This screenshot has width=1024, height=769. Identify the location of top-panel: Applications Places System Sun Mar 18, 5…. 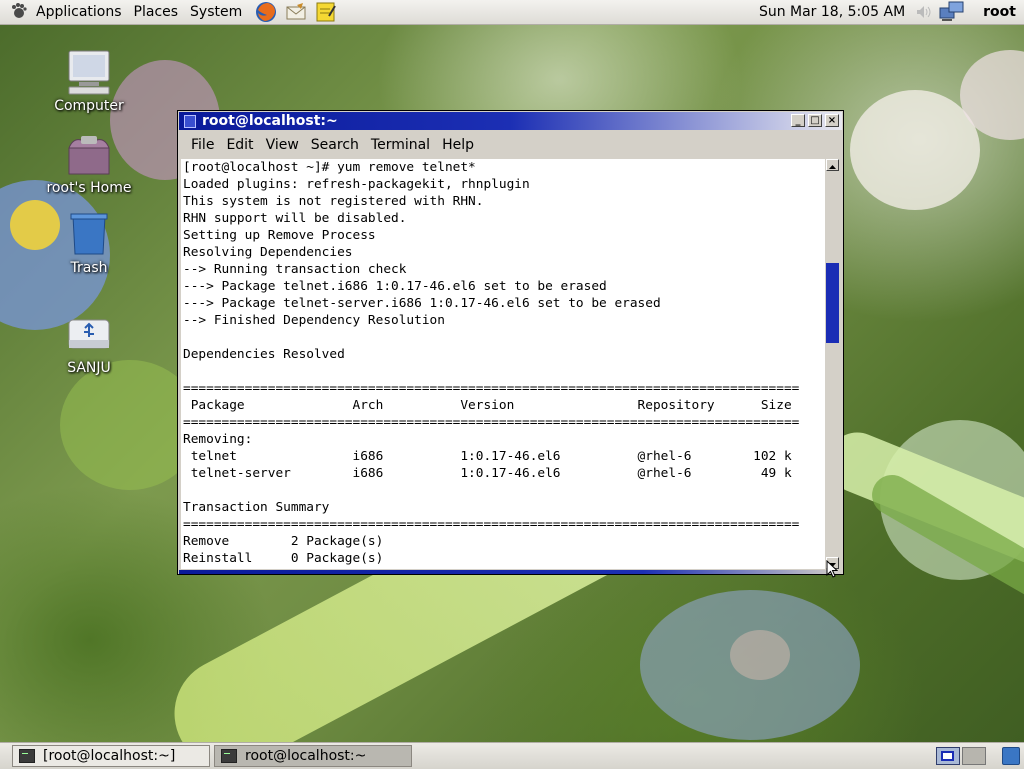
(512, 12).